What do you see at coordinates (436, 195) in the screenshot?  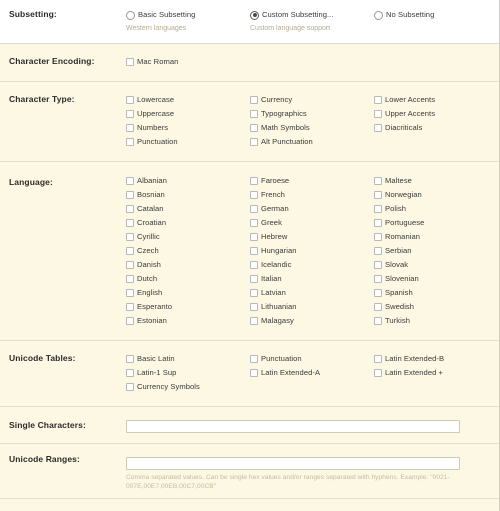 I see `checkbox-norwegian: Norwegian` at bounding box center [436, 195].